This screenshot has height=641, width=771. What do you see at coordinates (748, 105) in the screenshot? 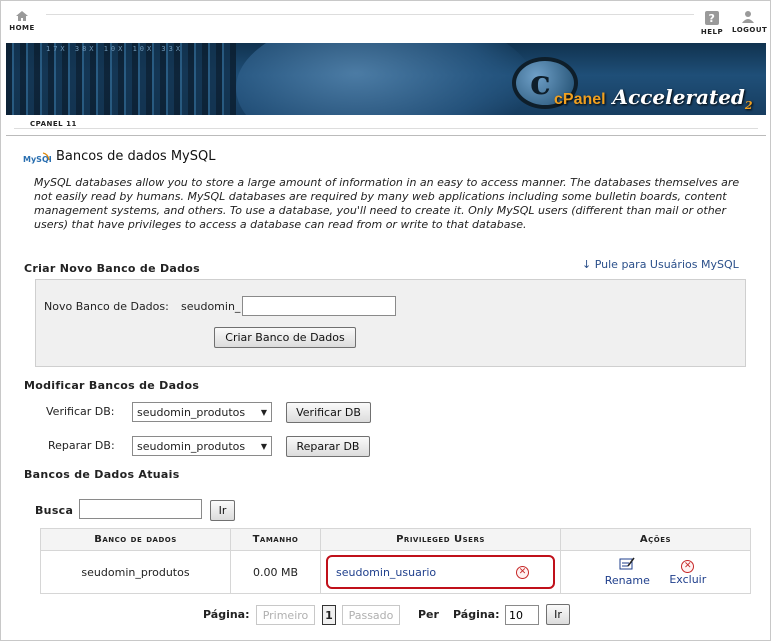
I see `brand-version: 2` at bounding box center [748, 105].